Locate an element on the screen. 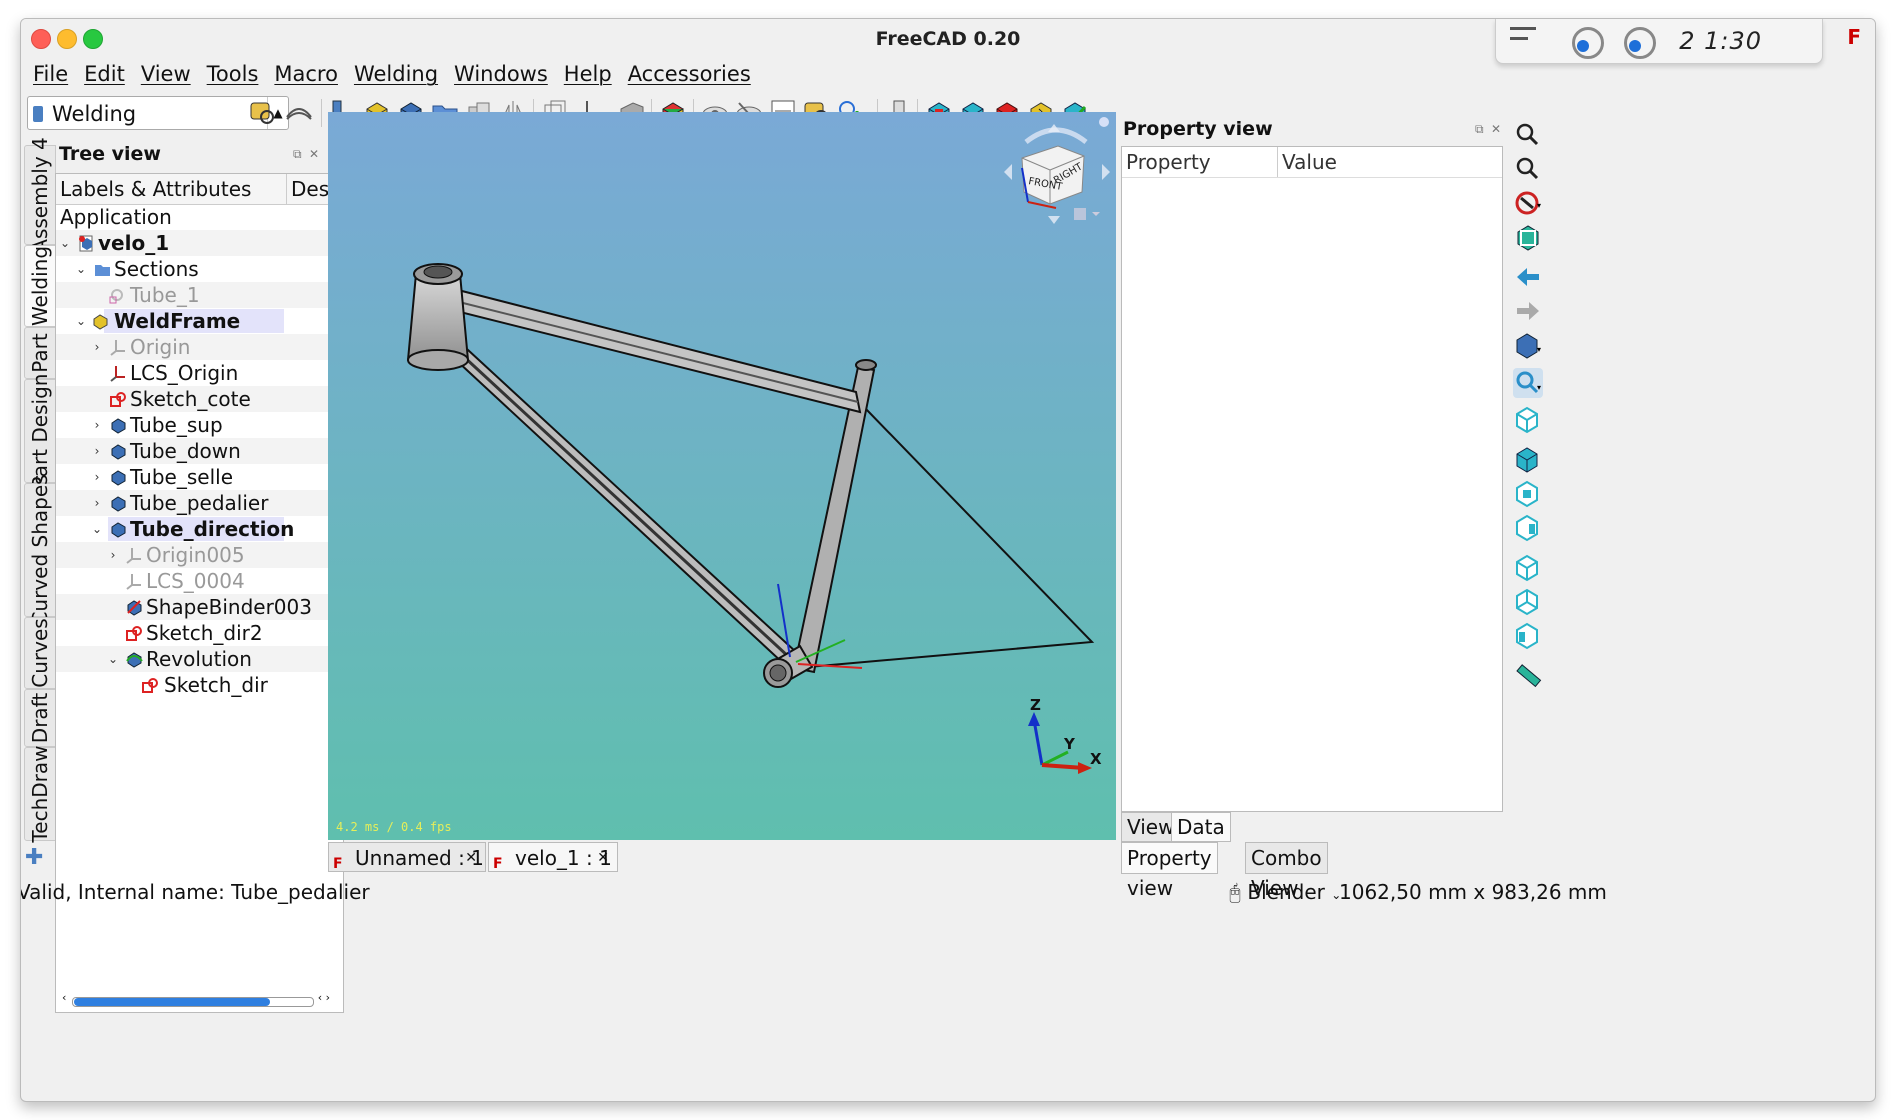  system-tray: 2 1:30 is located at coordinates (1659, 41).